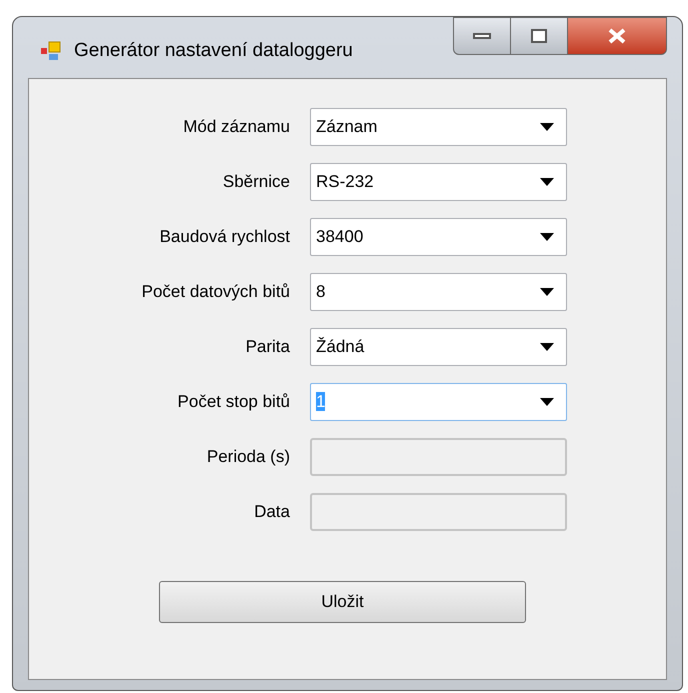 This screenshot has height=693, width=688. What do you see at coordinates (248, 457) in the screenshot?
I see `field-label: Perioda (s)` at bounding box center [248, 457].